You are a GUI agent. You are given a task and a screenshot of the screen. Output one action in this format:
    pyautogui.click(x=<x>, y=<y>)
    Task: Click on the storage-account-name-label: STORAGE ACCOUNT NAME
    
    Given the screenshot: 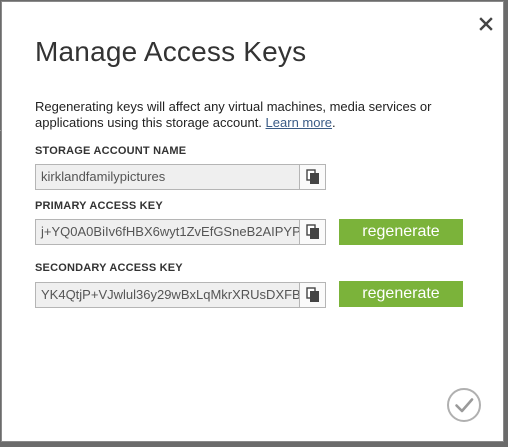 What is the action you would take?
    pyautogui.click(x=111, y=151)
    